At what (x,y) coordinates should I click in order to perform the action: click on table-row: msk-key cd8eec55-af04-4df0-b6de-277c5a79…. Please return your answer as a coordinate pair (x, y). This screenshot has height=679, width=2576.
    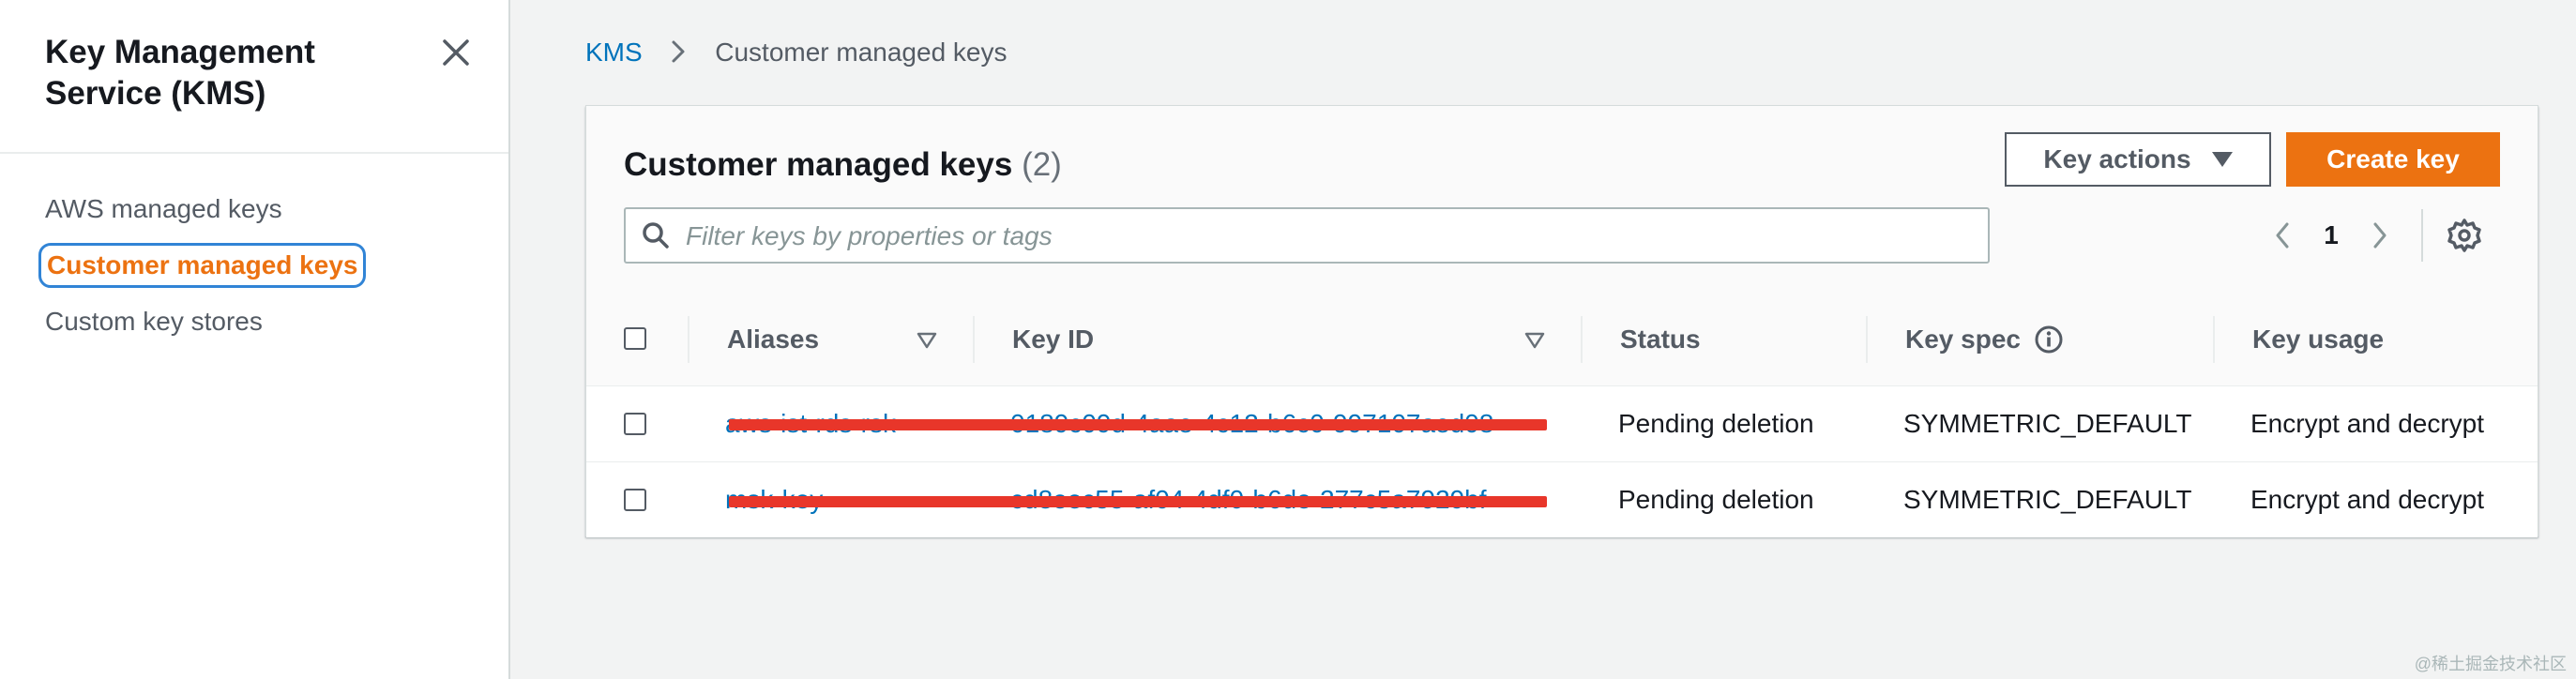
    Looking at the image, I should click on (1562, 499).